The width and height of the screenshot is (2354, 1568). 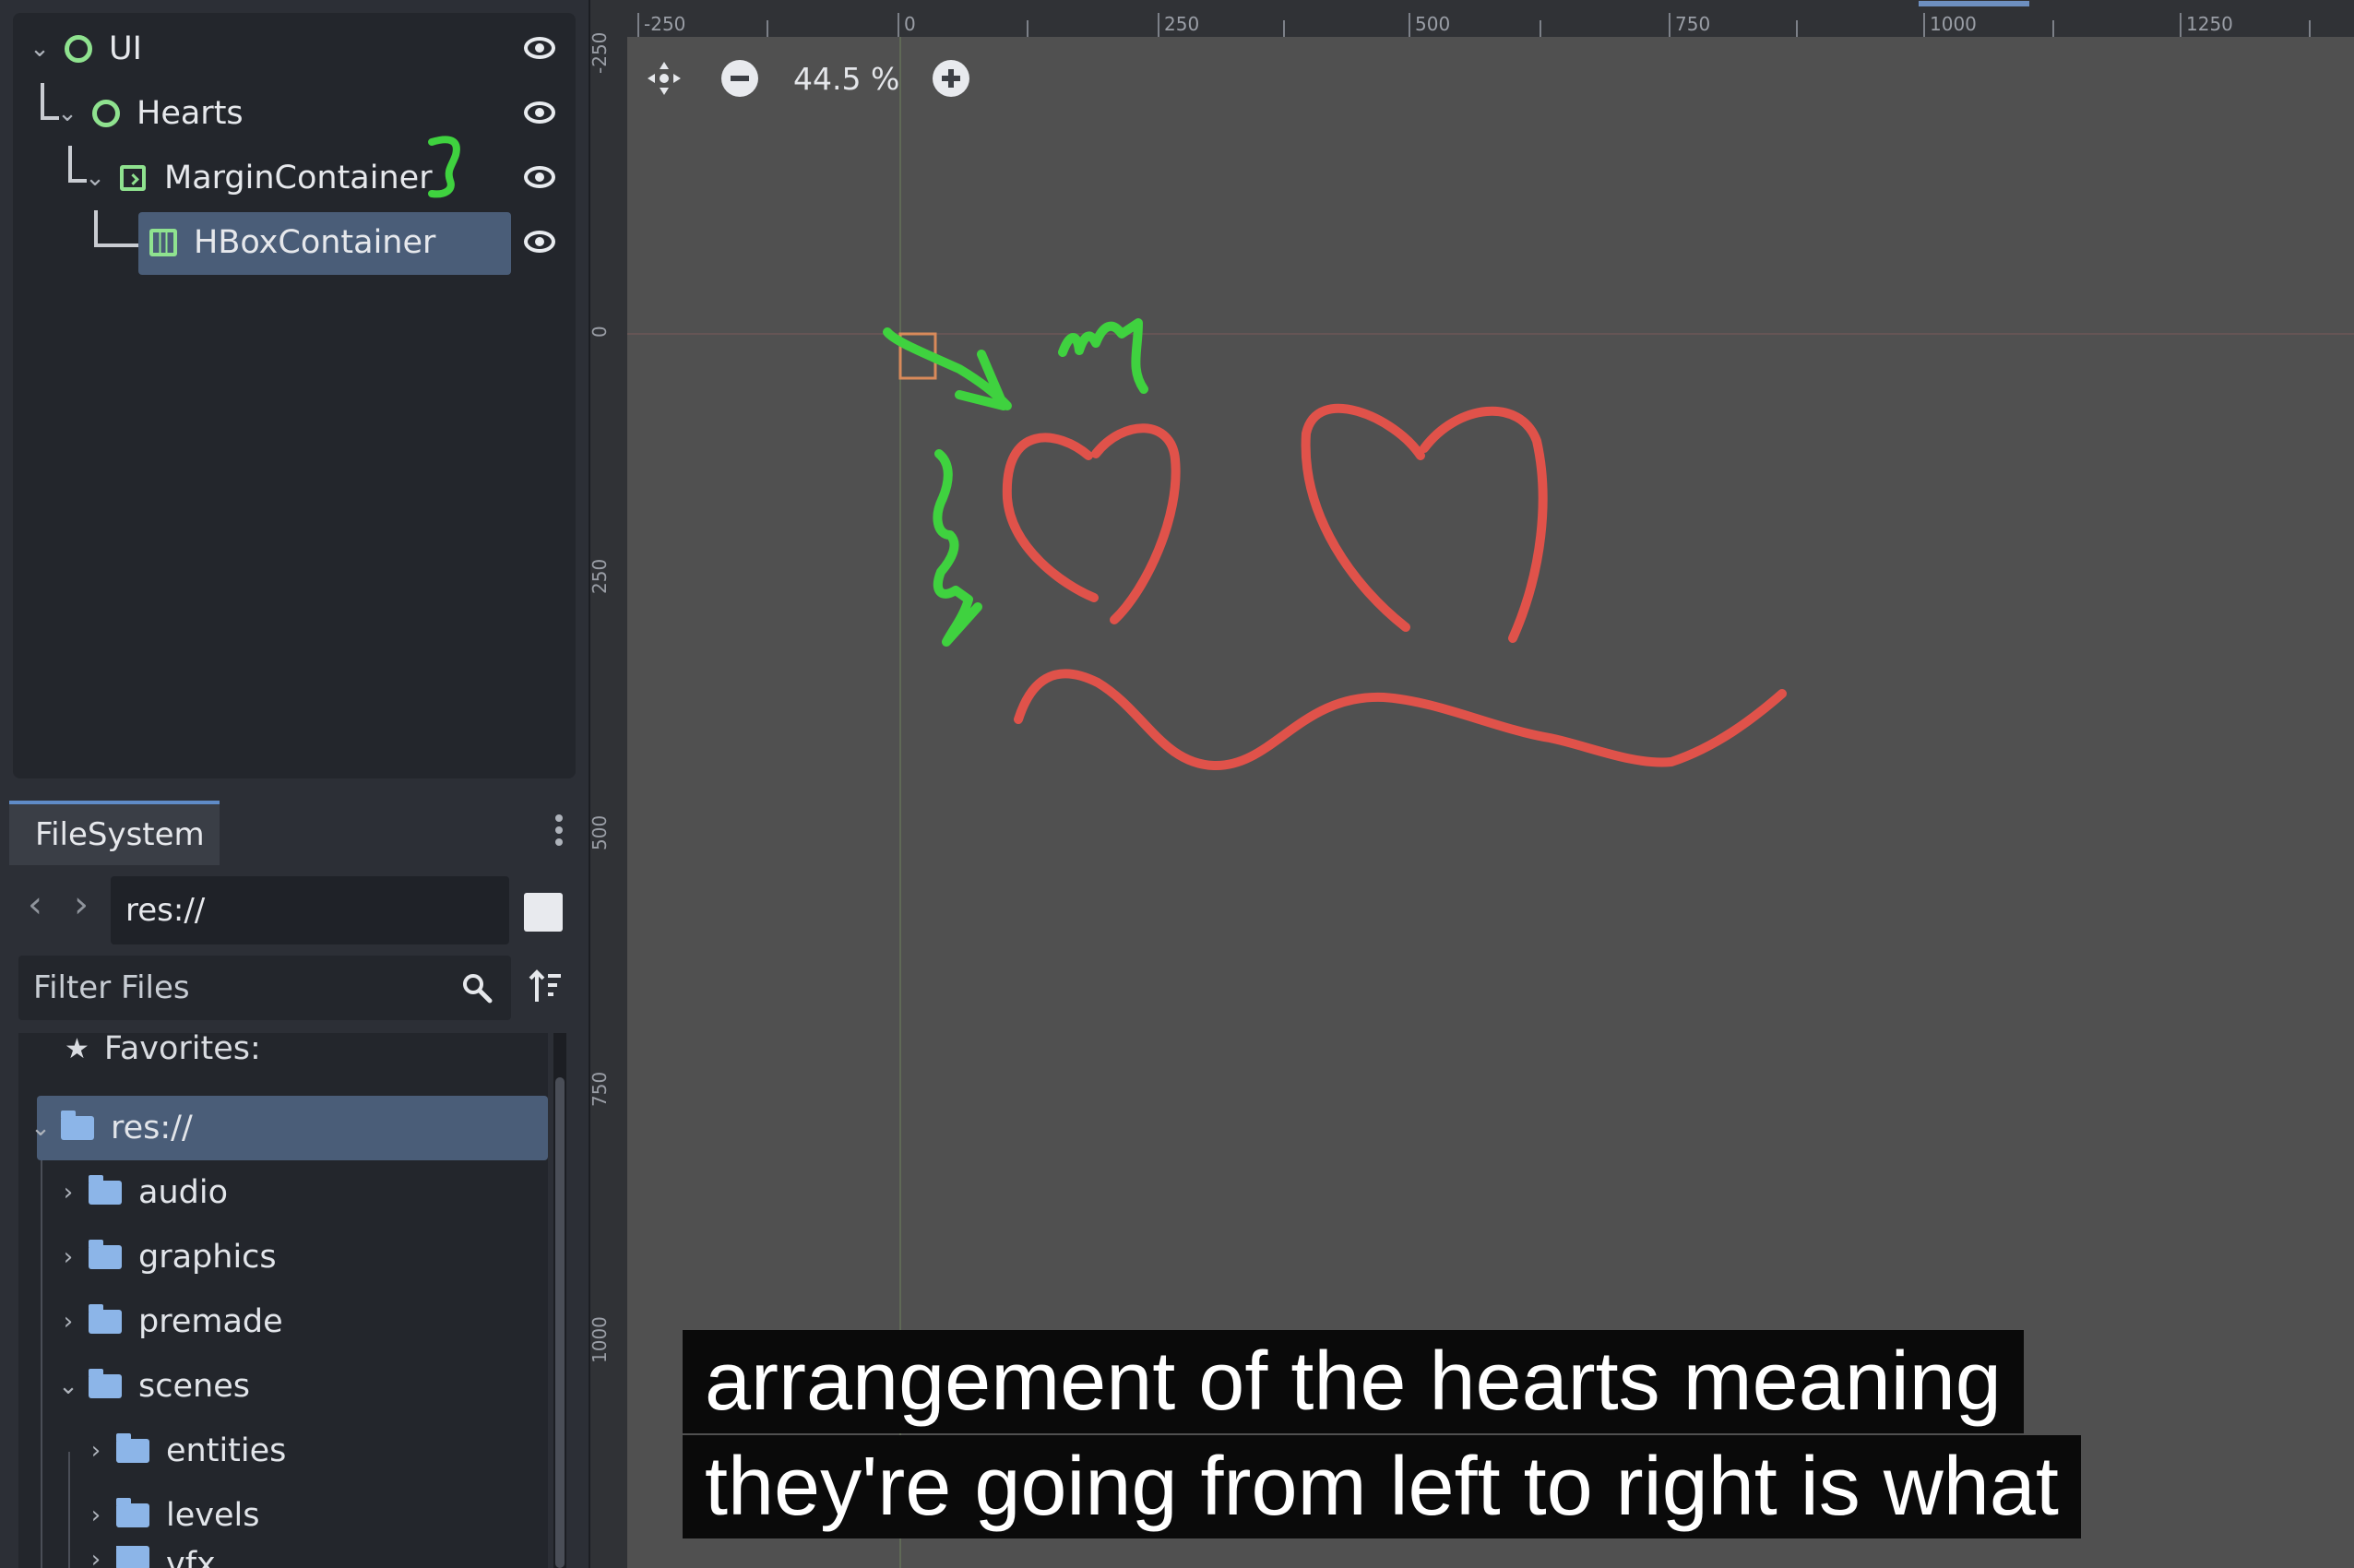 What do you see at coordinates (599, 576) in the screenshot?
I see `ruler-tick-label: 250` at bounding box center [599, 576].